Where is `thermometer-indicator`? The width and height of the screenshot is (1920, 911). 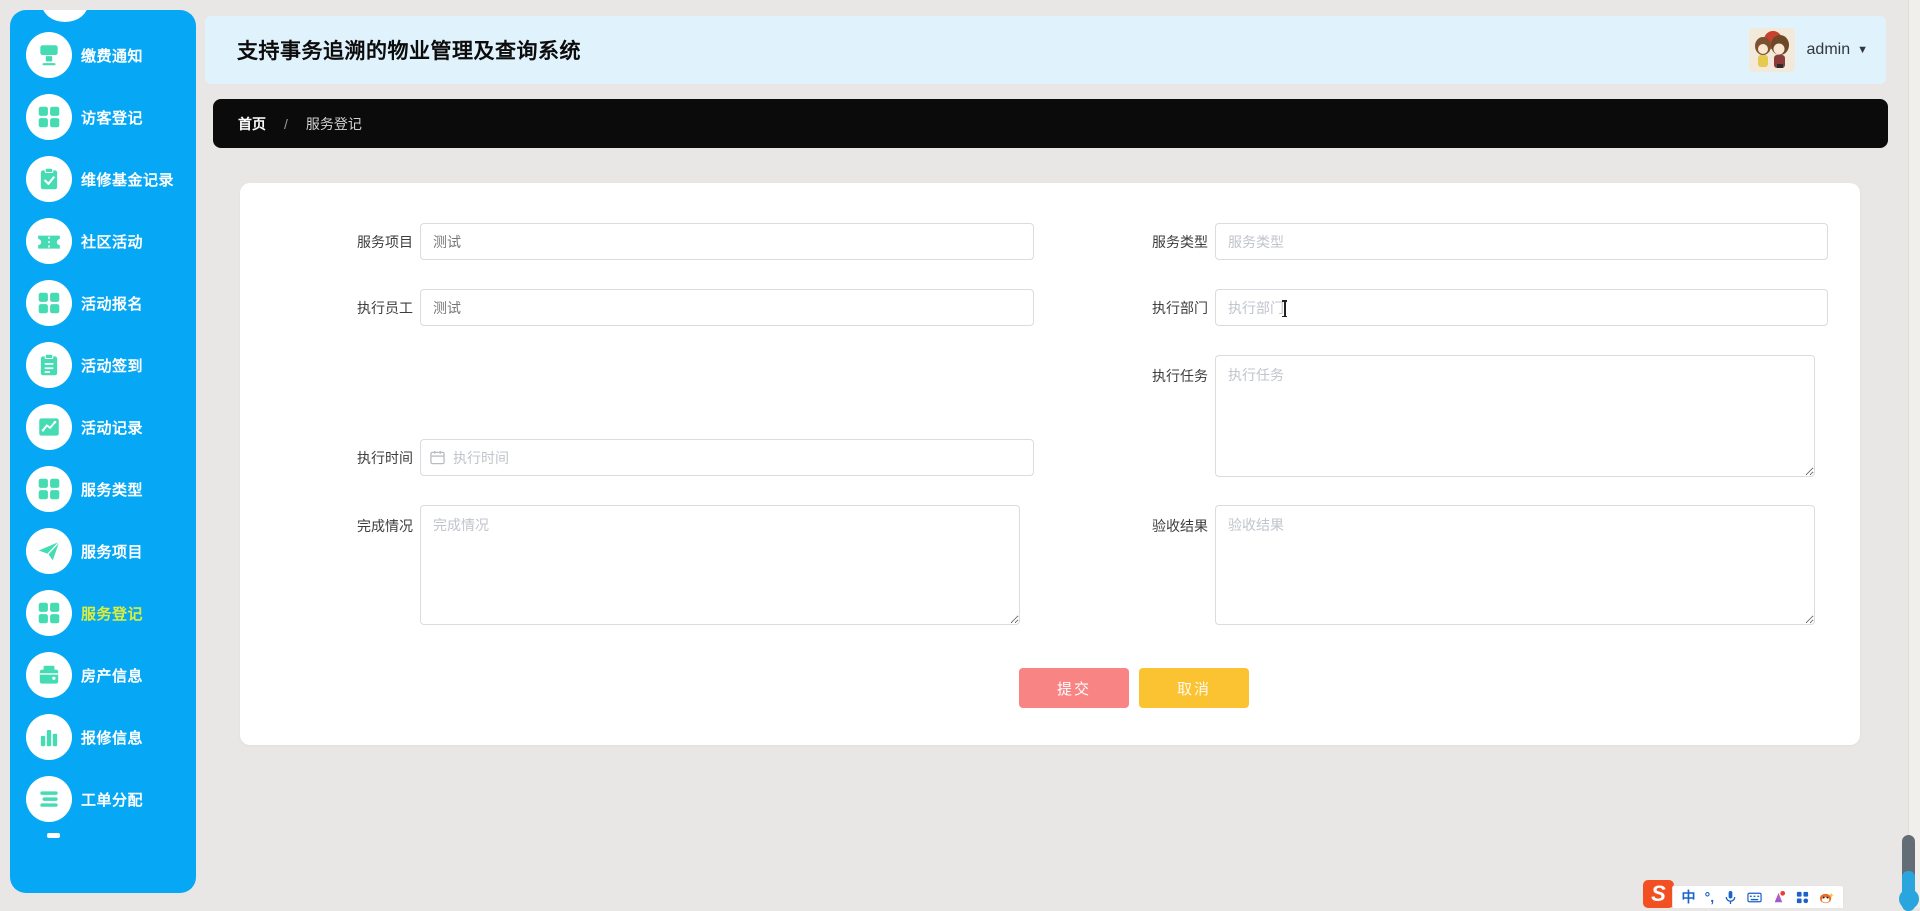
thermometer-indicator is located at coordinates (1909, 873).